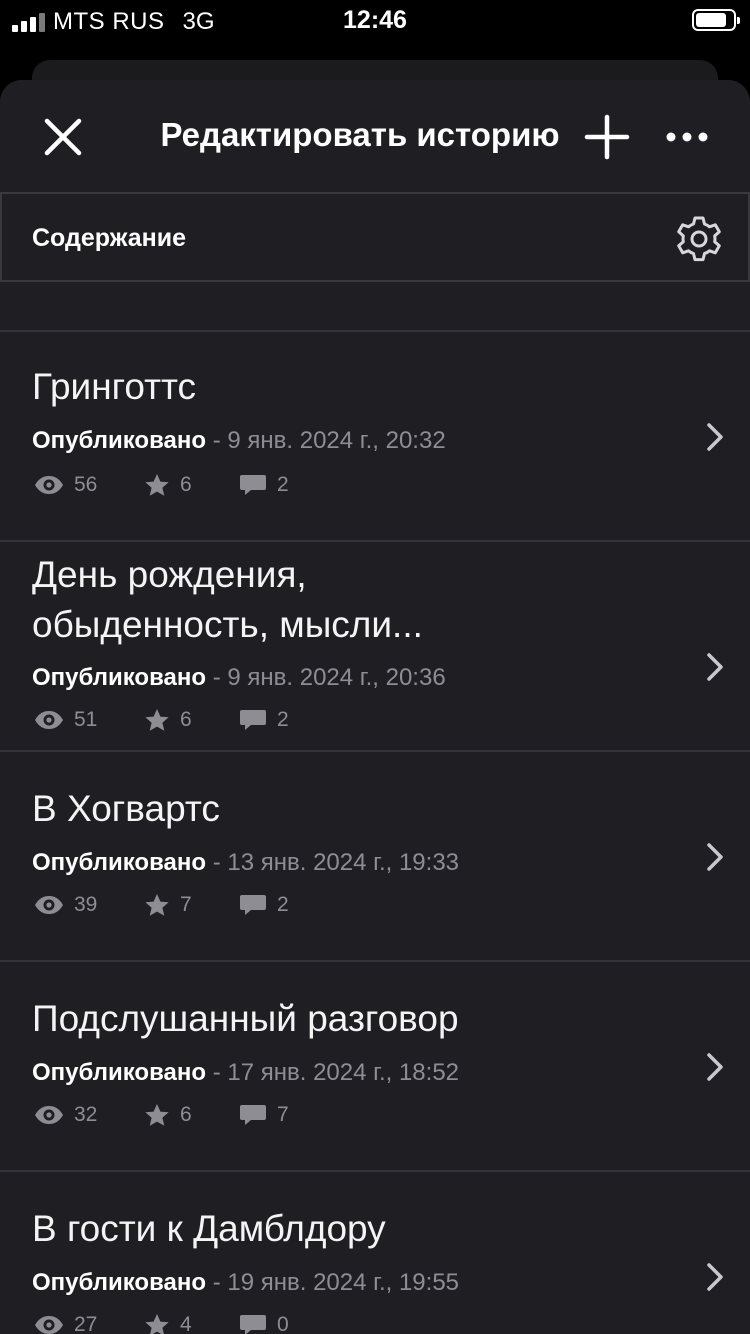 The height and width of the screenshot is (1334, 750). Describe the element at coordinates (209, 1228) in the screenshot. I see `part-title: В гости к Дамблдору` at that location.